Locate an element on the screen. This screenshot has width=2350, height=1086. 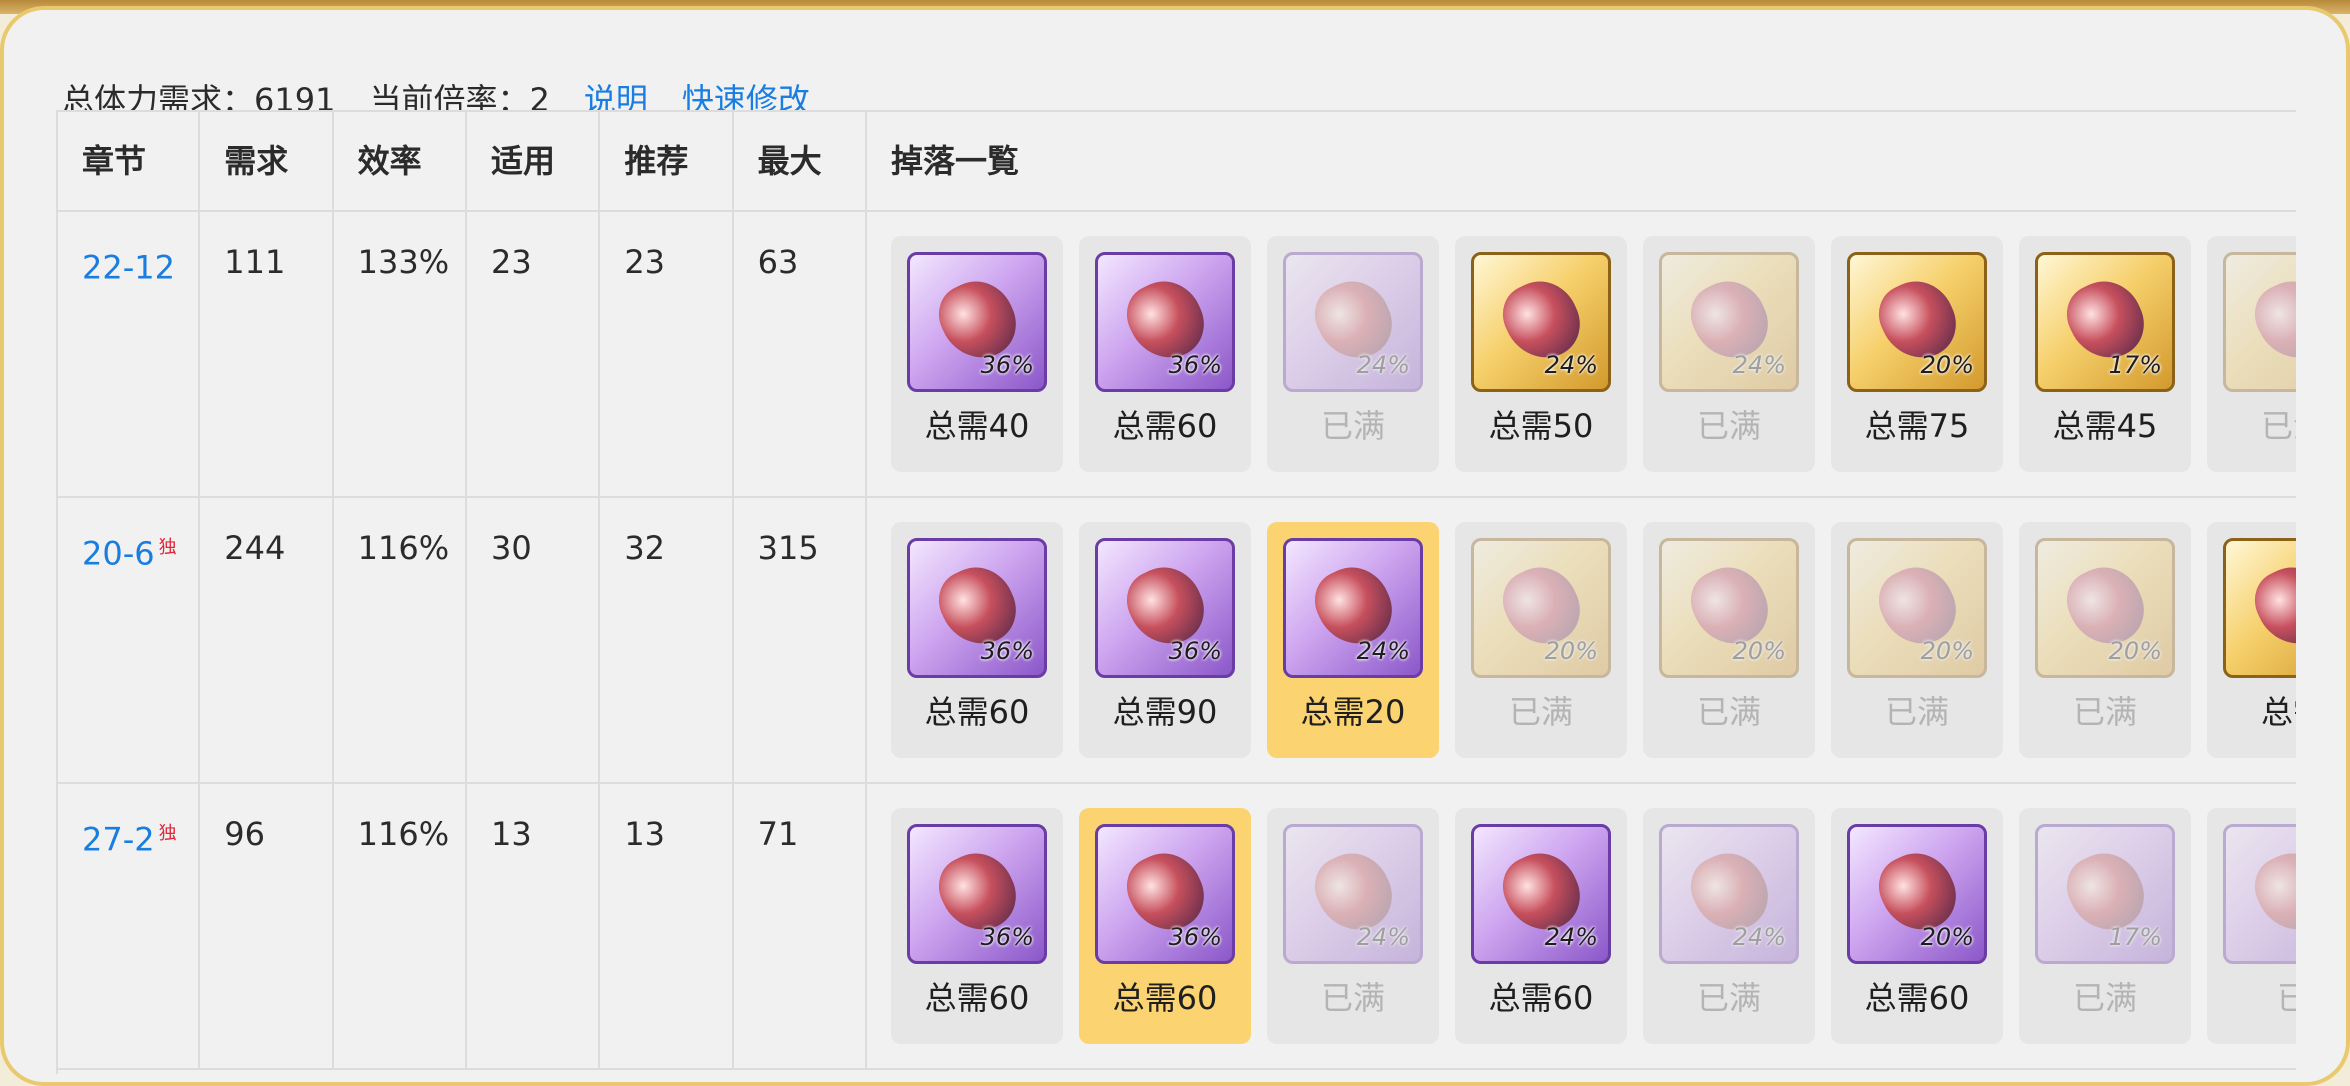
max-cell: 63 is located at coordinates (800, 355).